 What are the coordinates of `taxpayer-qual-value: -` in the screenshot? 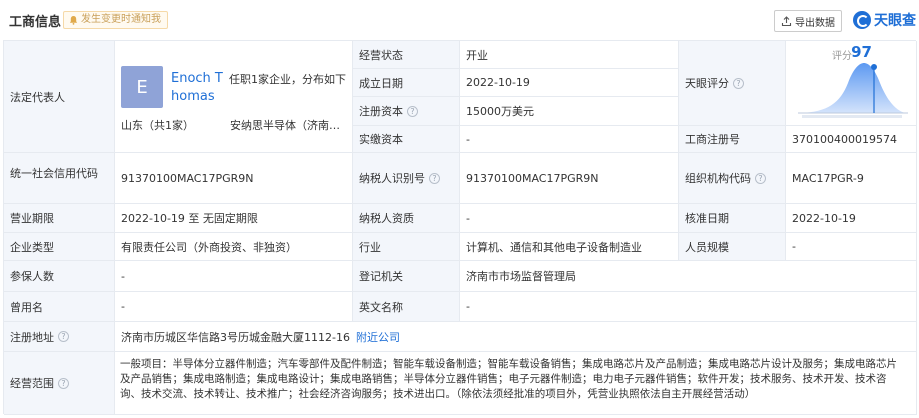 It's located at (468, 218).